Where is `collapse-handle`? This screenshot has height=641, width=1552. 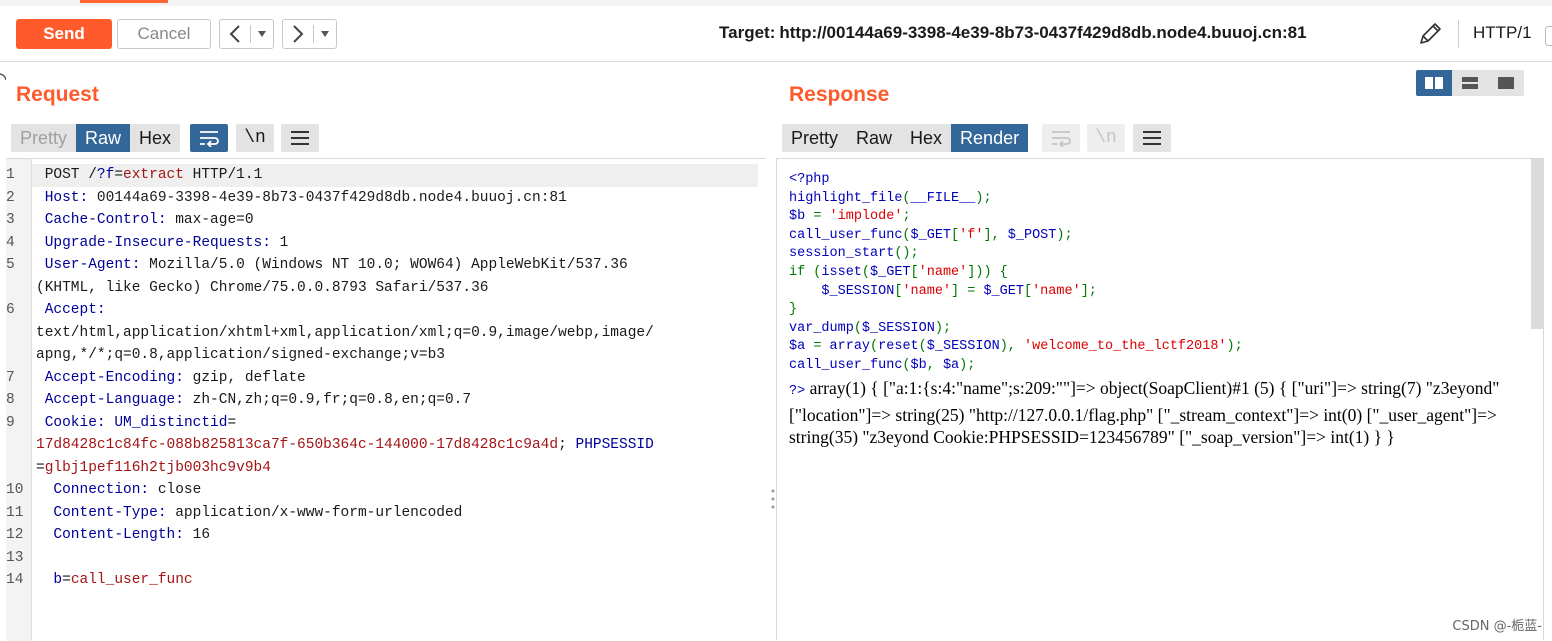 collapse-handle is located at coordinates (3, 81).